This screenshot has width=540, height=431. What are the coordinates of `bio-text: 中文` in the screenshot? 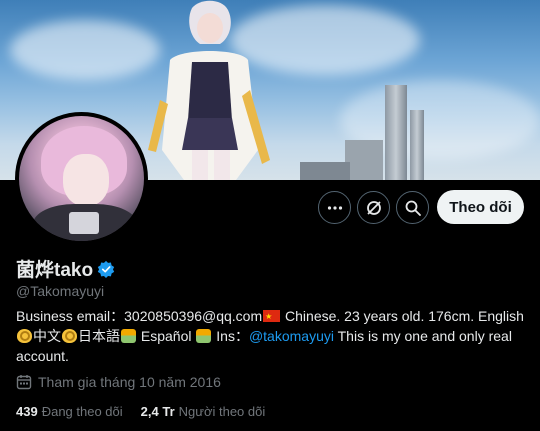 It's located at (47, 336).